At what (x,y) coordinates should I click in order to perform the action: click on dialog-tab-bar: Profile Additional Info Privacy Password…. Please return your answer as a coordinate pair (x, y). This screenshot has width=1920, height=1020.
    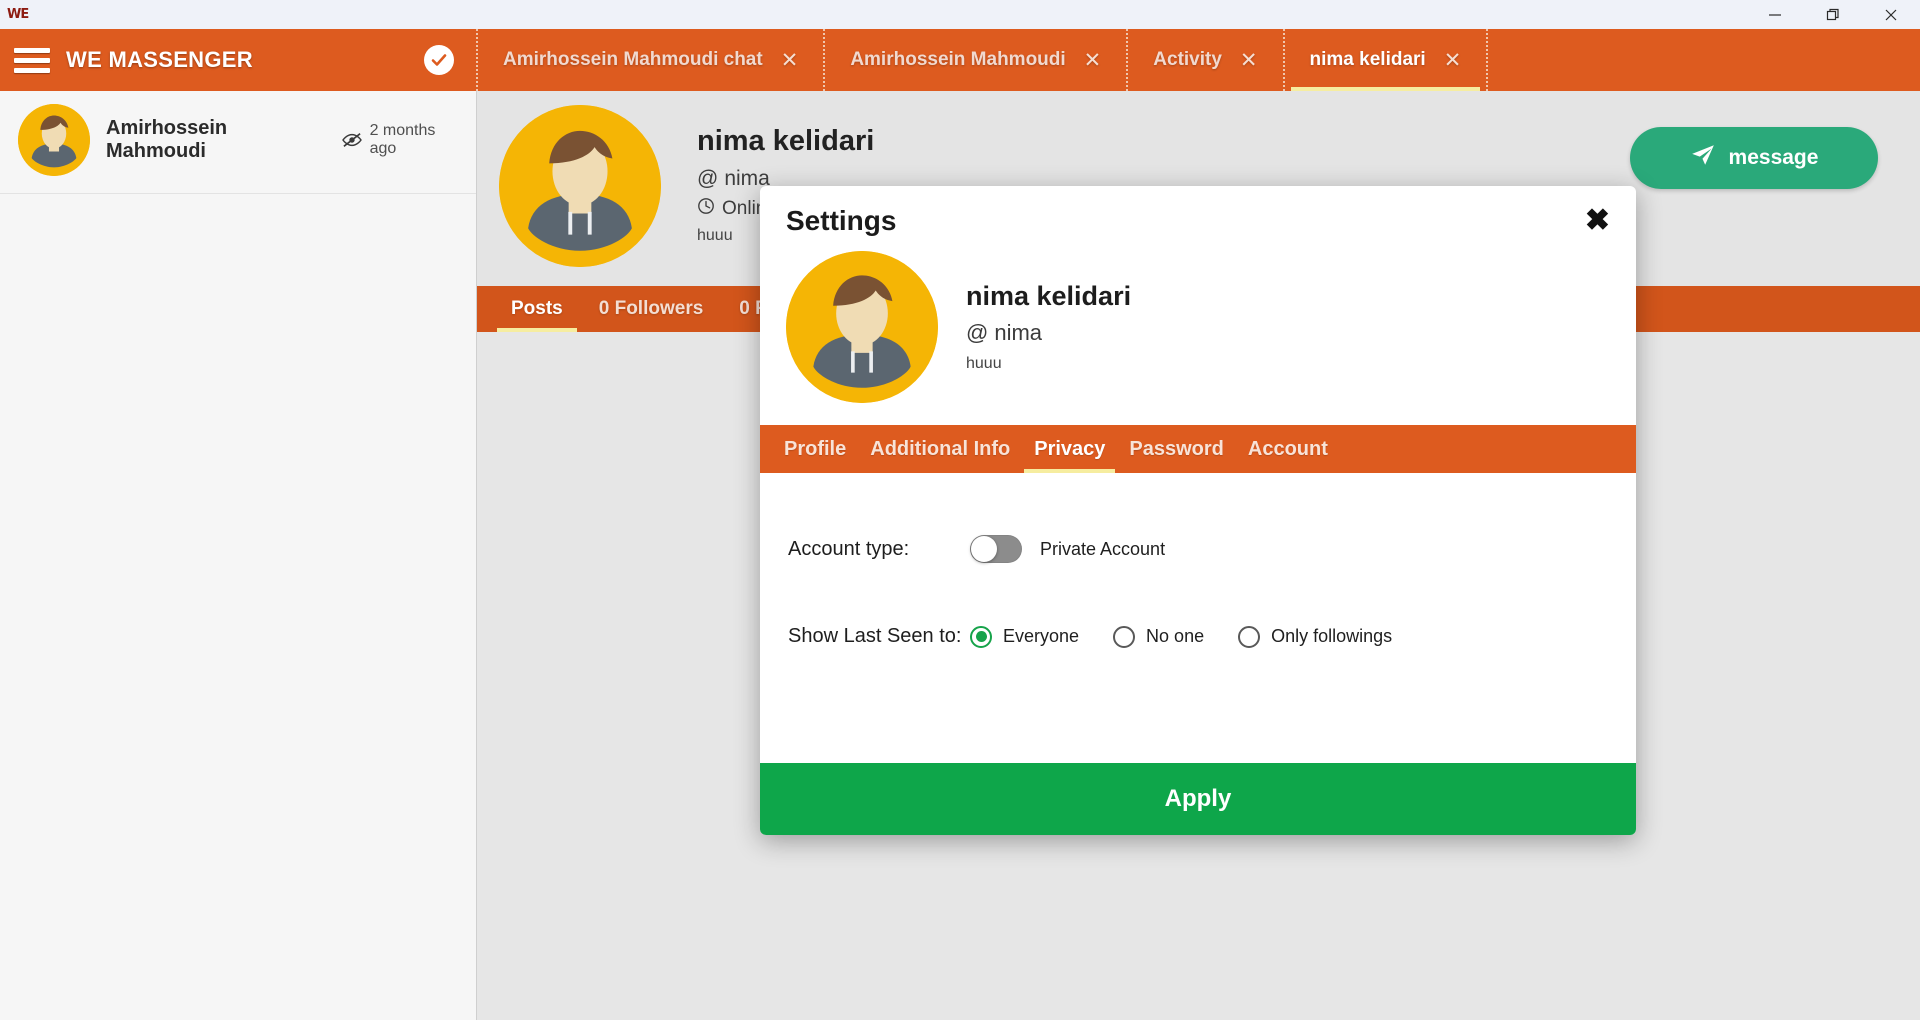
    Looking at the image, I should click on (1198, 449).